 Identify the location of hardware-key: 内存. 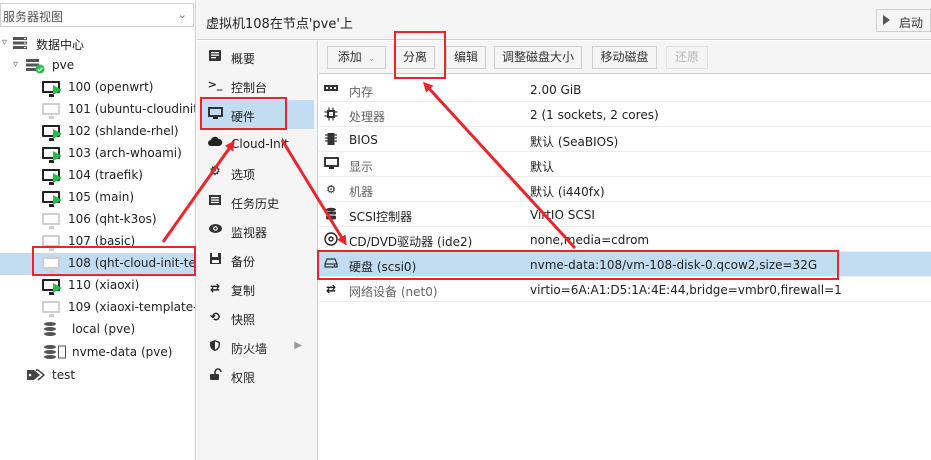
(361, 92).